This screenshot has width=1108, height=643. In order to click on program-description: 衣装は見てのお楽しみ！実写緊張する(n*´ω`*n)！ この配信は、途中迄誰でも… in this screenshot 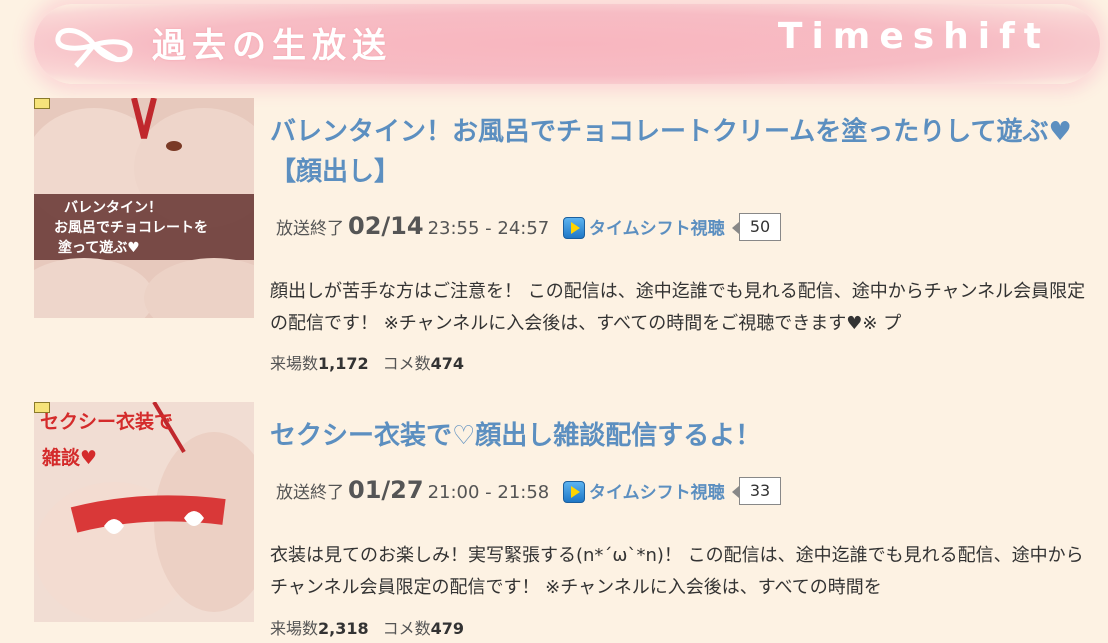, I will do `click(677, 571)`.